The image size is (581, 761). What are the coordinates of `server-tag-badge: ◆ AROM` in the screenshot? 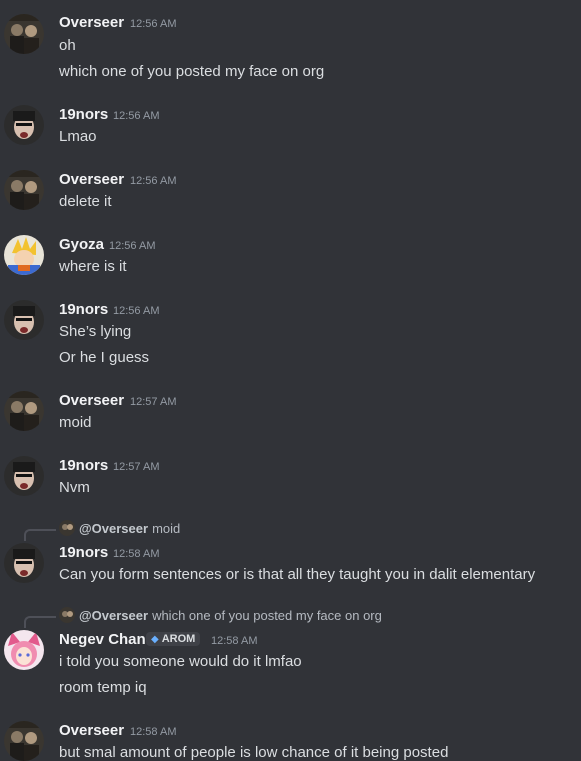 It's located at (173, 639).